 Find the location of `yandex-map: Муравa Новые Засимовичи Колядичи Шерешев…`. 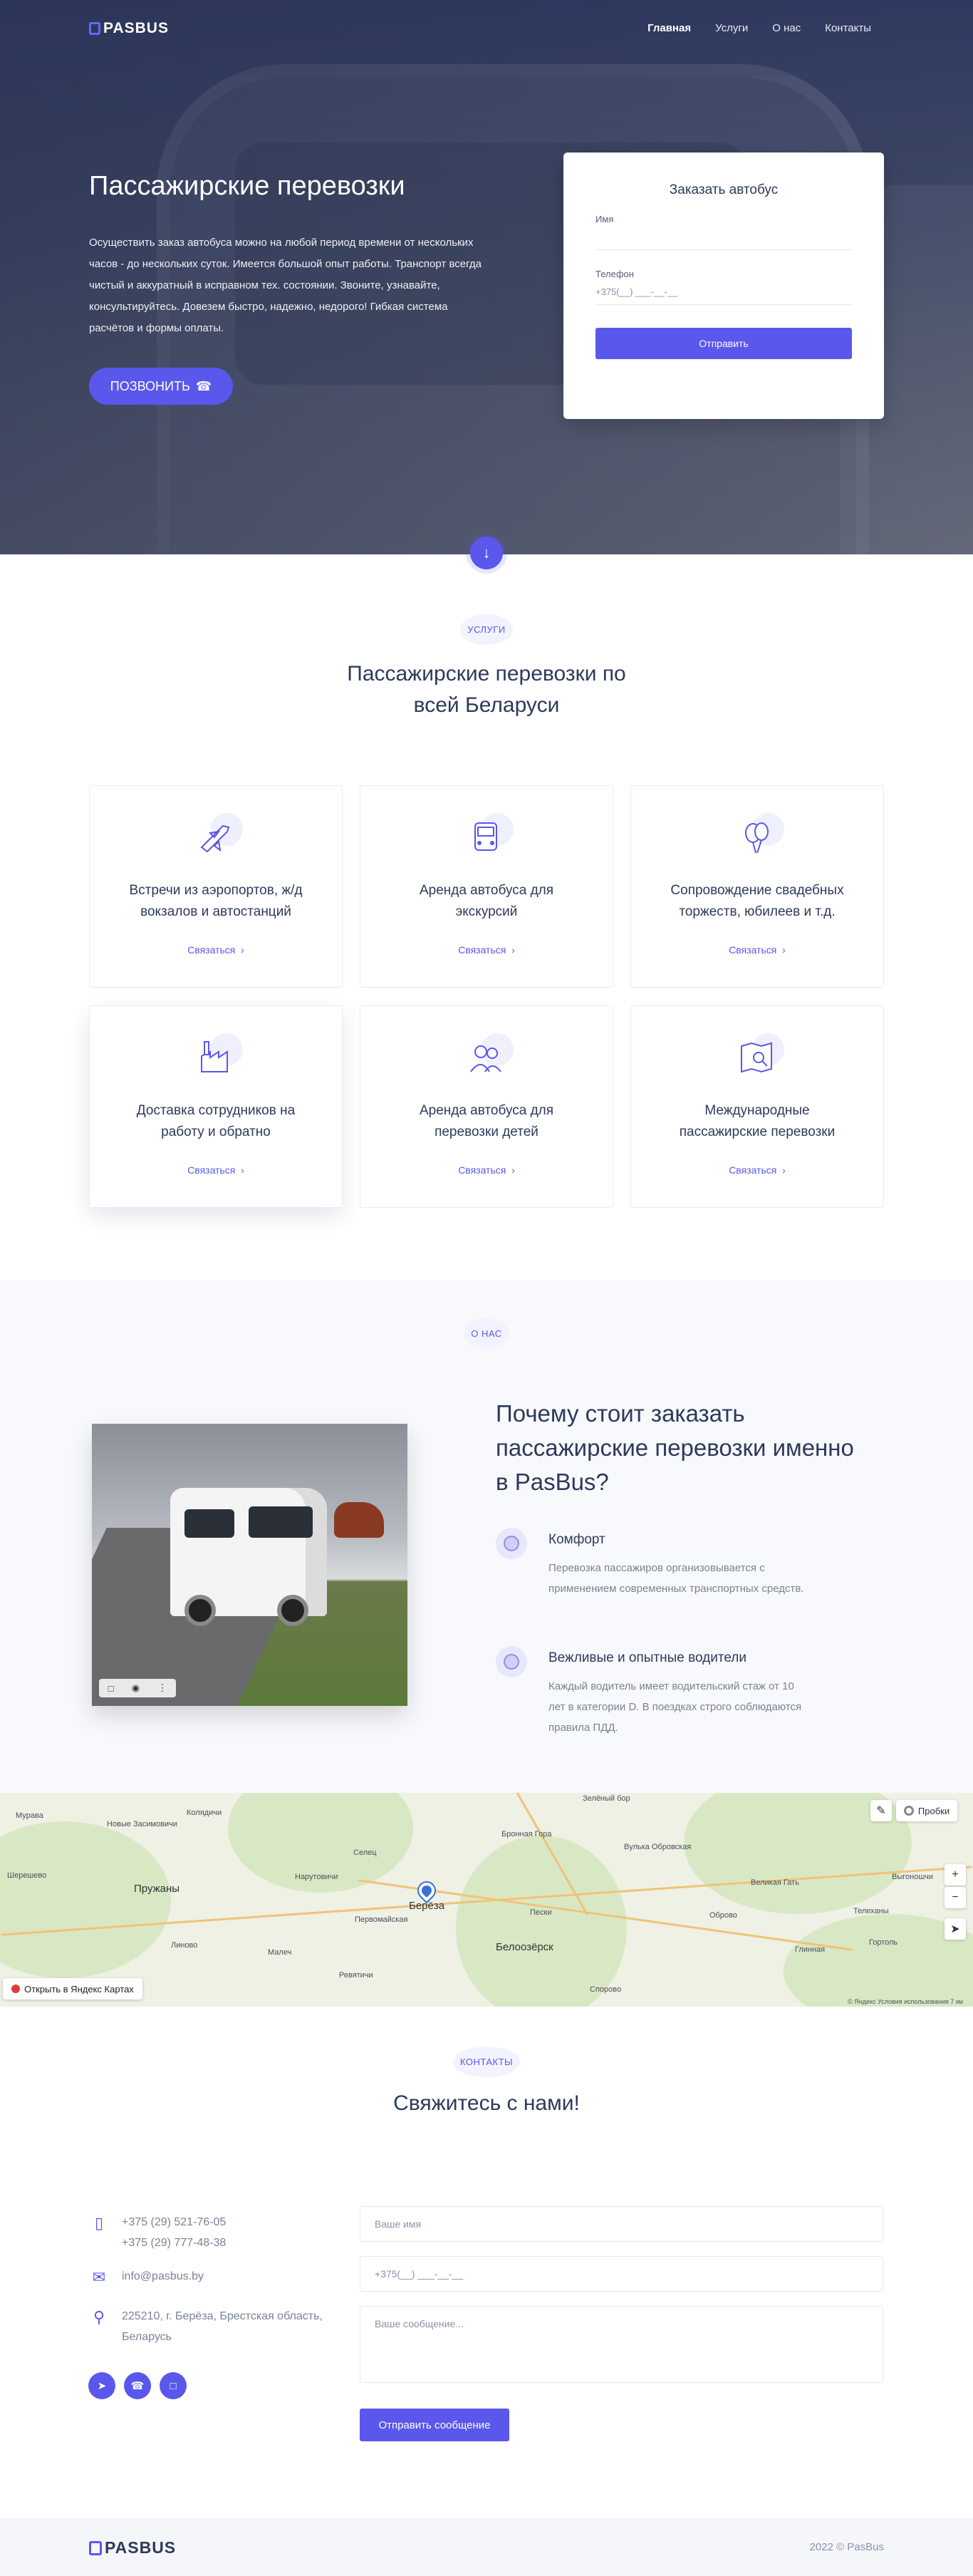

yandex-map: Муравa Новые Засимовичи Колядичи Шерешев… is located at coordinates (486, 1900).